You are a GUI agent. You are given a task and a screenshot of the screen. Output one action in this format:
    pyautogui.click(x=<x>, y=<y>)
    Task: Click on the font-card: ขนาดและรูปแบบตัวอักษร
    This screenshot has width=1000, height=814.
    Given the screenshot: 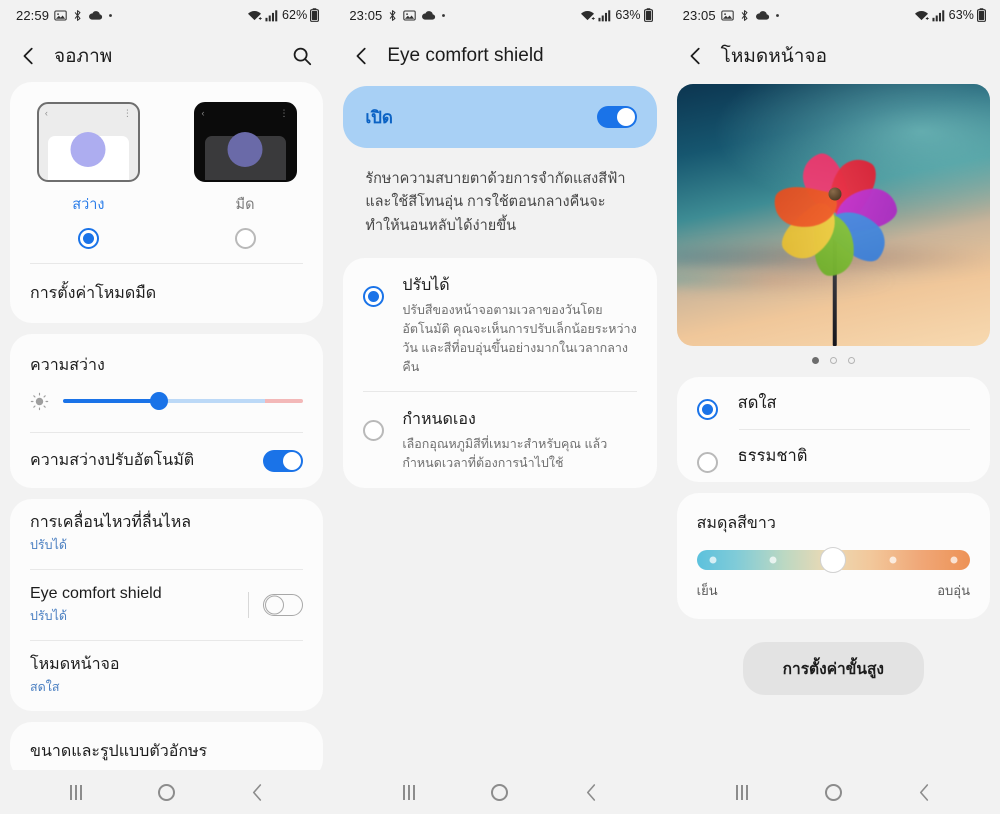 What is the action you would take?
    pyautogui.click(x=167, y=746)
    